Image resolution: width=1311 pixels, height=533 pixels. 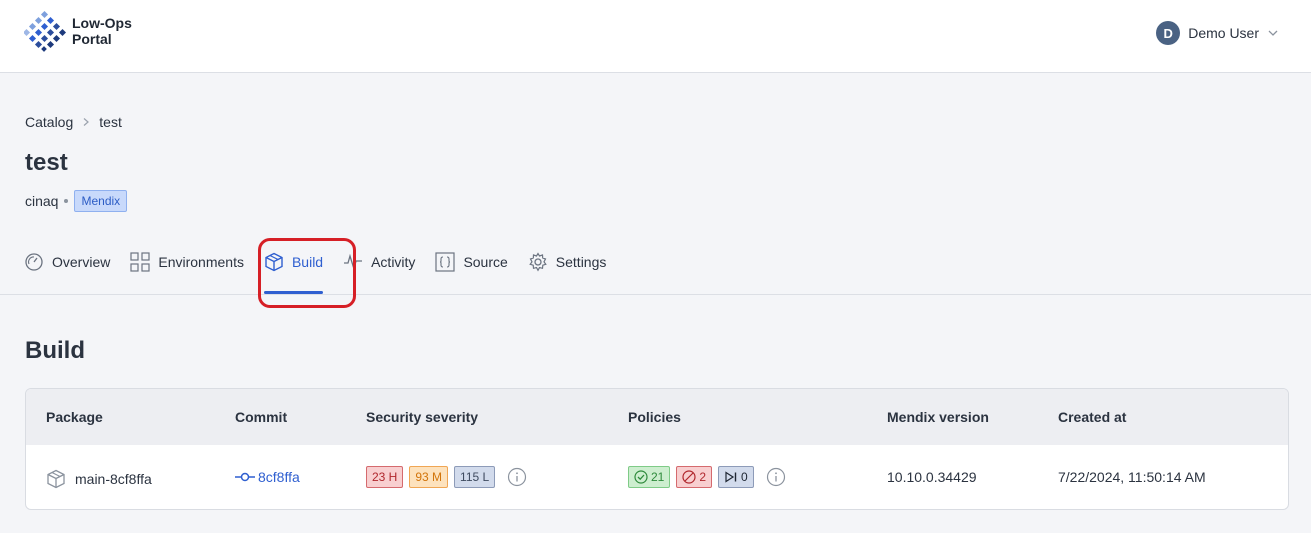 What do you see at coordinates (34, 262) in the screenshot?
I see `dashboard-icon` at bounding box center [34, 262].